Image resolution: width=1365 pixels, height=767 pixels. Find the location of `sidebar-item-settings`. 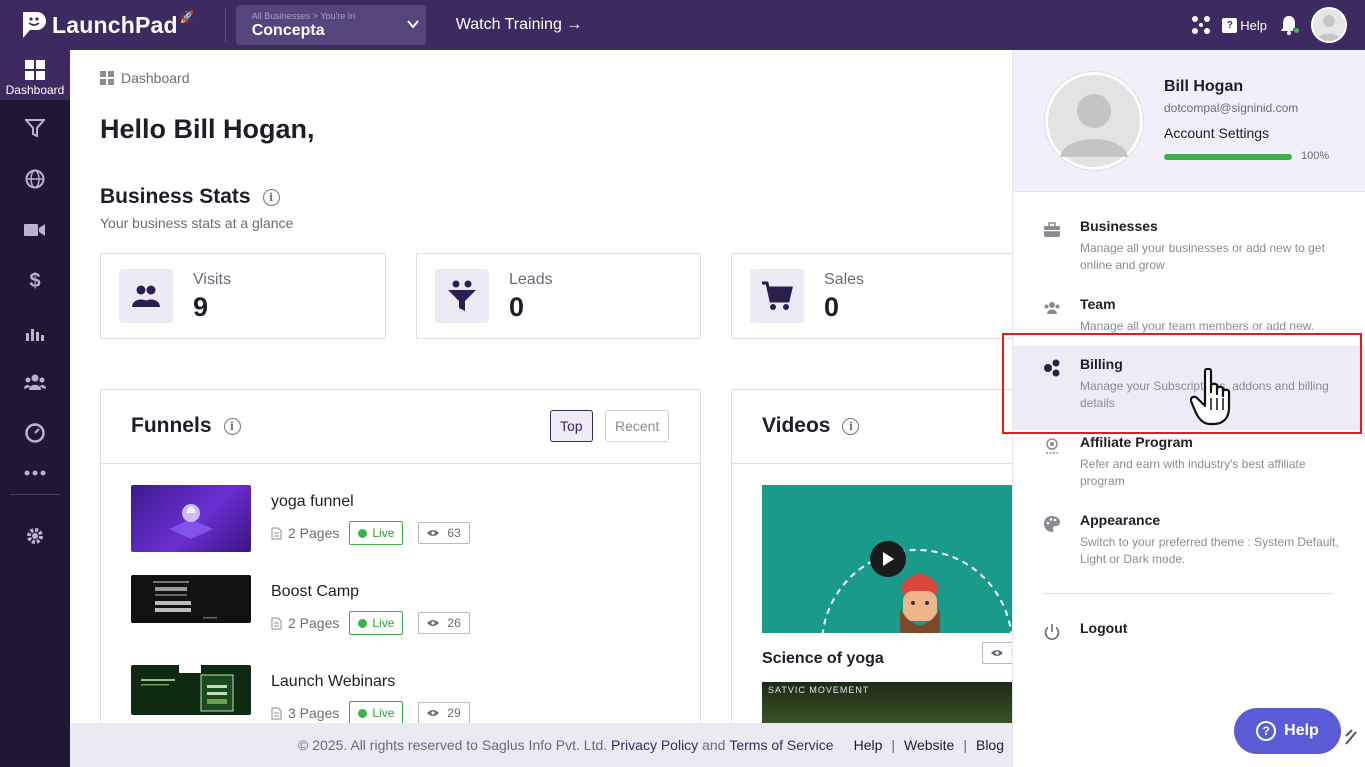

sidebar-item-settings is located at coordinates (35, 536).